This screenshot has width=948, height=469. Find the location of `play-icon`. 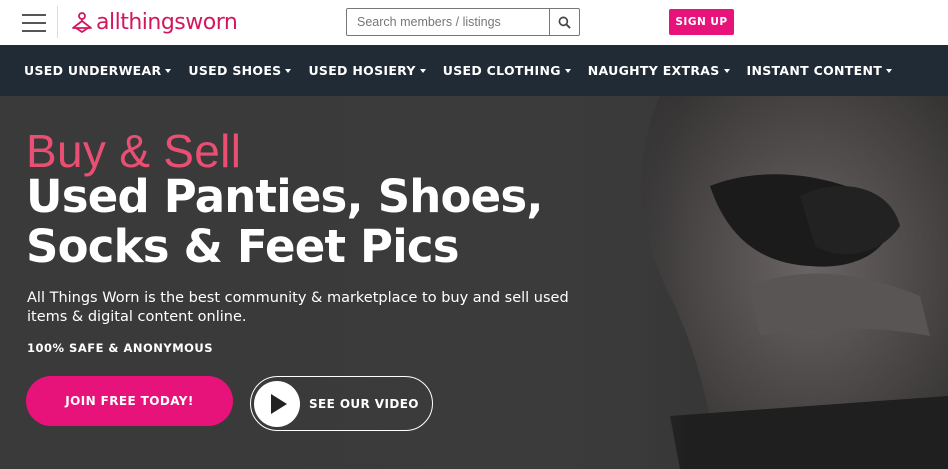

play-icon is located at coordinates (277, 403).